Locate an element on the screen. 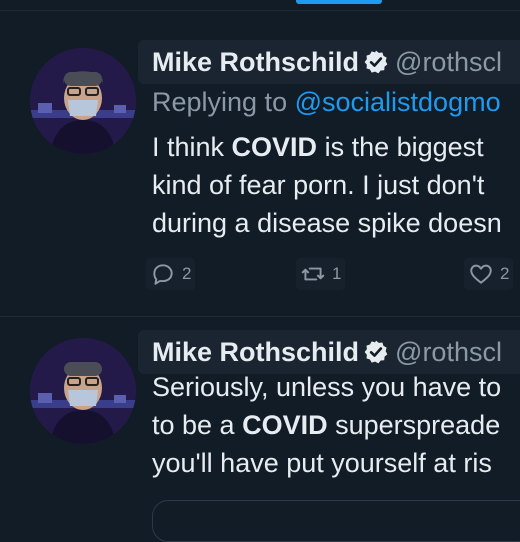 The image size is (520, 542). like-button: 2 is located at coordinates (489, 274).